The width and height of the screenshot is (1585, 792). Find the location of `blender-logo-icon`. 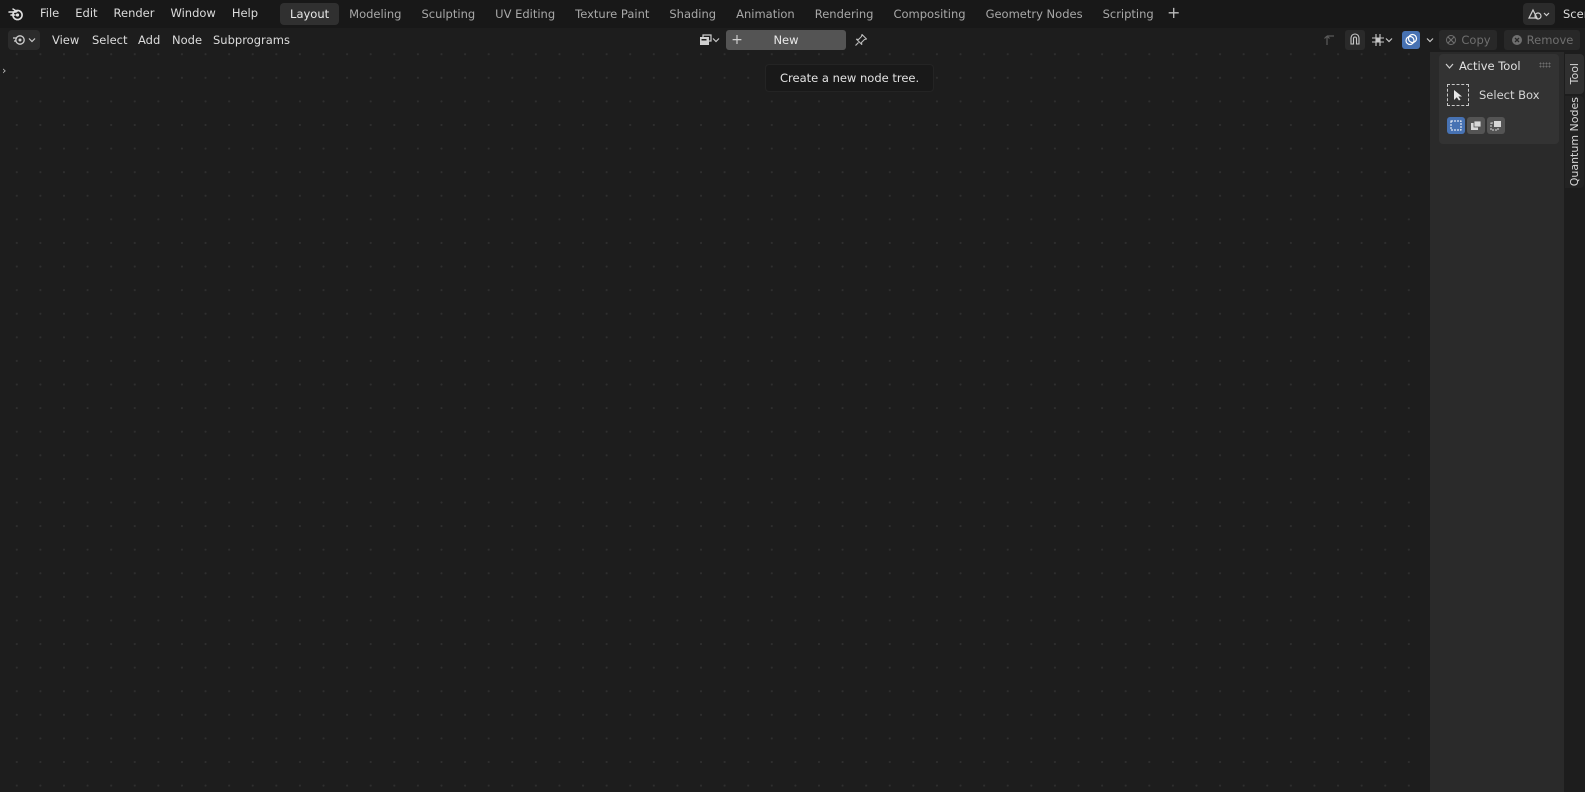

blender-logo-icon is located at coordinates (16, 14).